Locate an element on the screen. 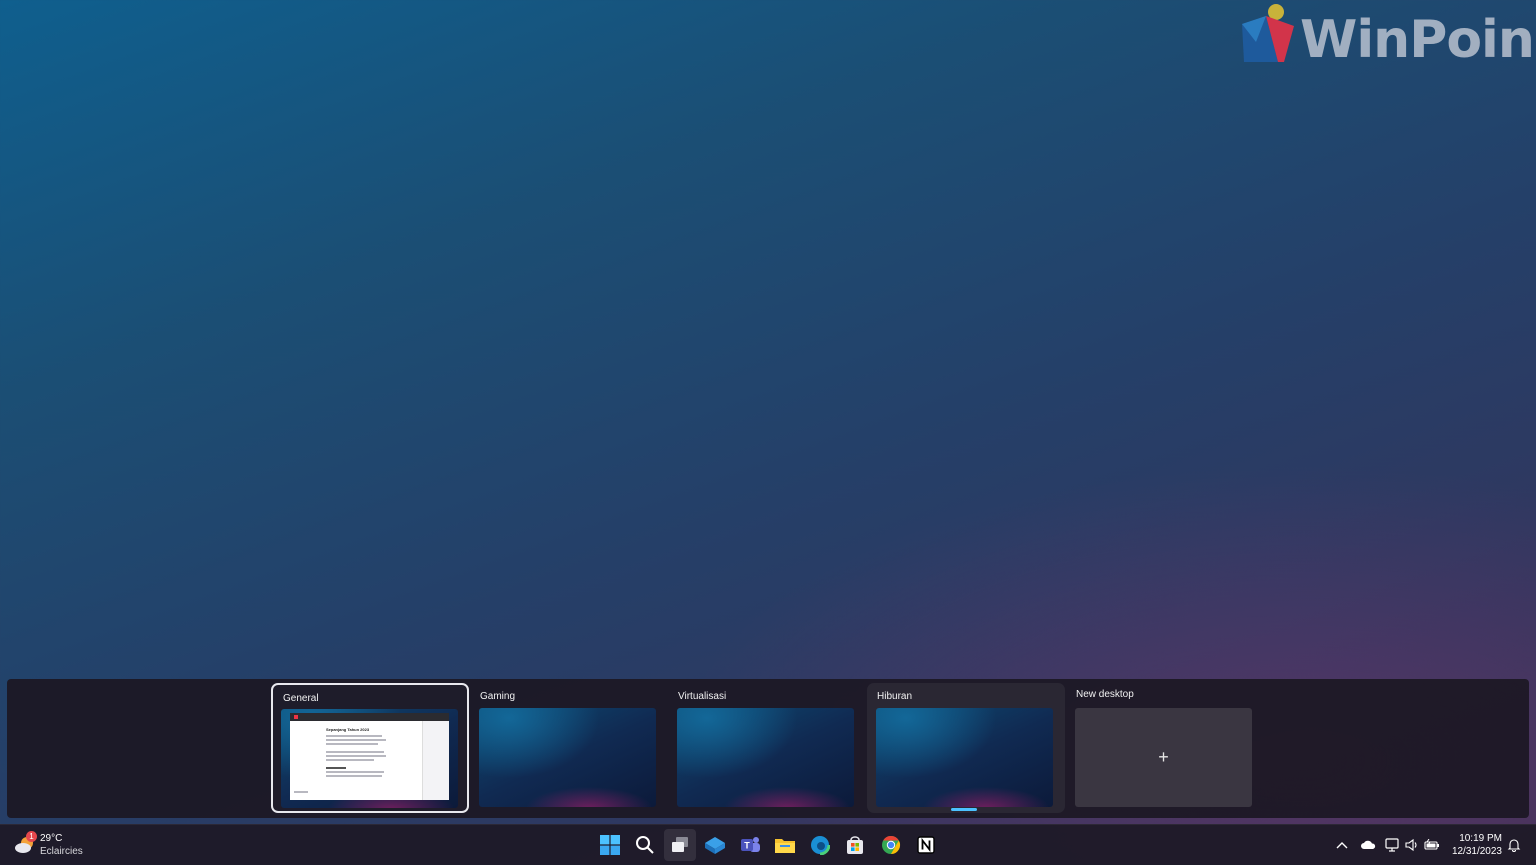  widgets-icon is located at coordinates (715, 845).